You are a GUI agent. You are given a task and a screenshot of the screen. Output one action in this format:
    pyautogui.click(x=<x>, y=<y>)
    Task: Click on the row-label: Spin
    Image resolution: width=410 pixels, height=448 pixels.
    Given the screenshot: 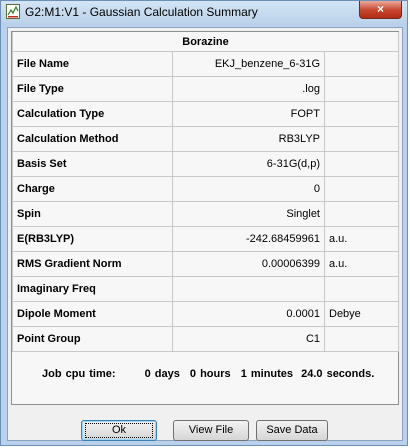 What is the action you would take?
    pyautogui.click(x=92, y=214)
    